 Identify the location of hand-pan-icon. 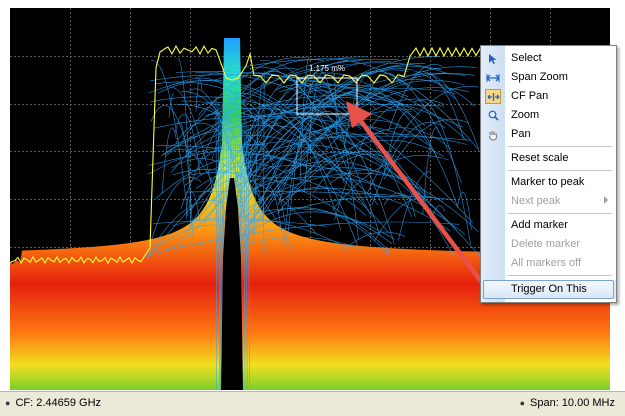
(493, 134).